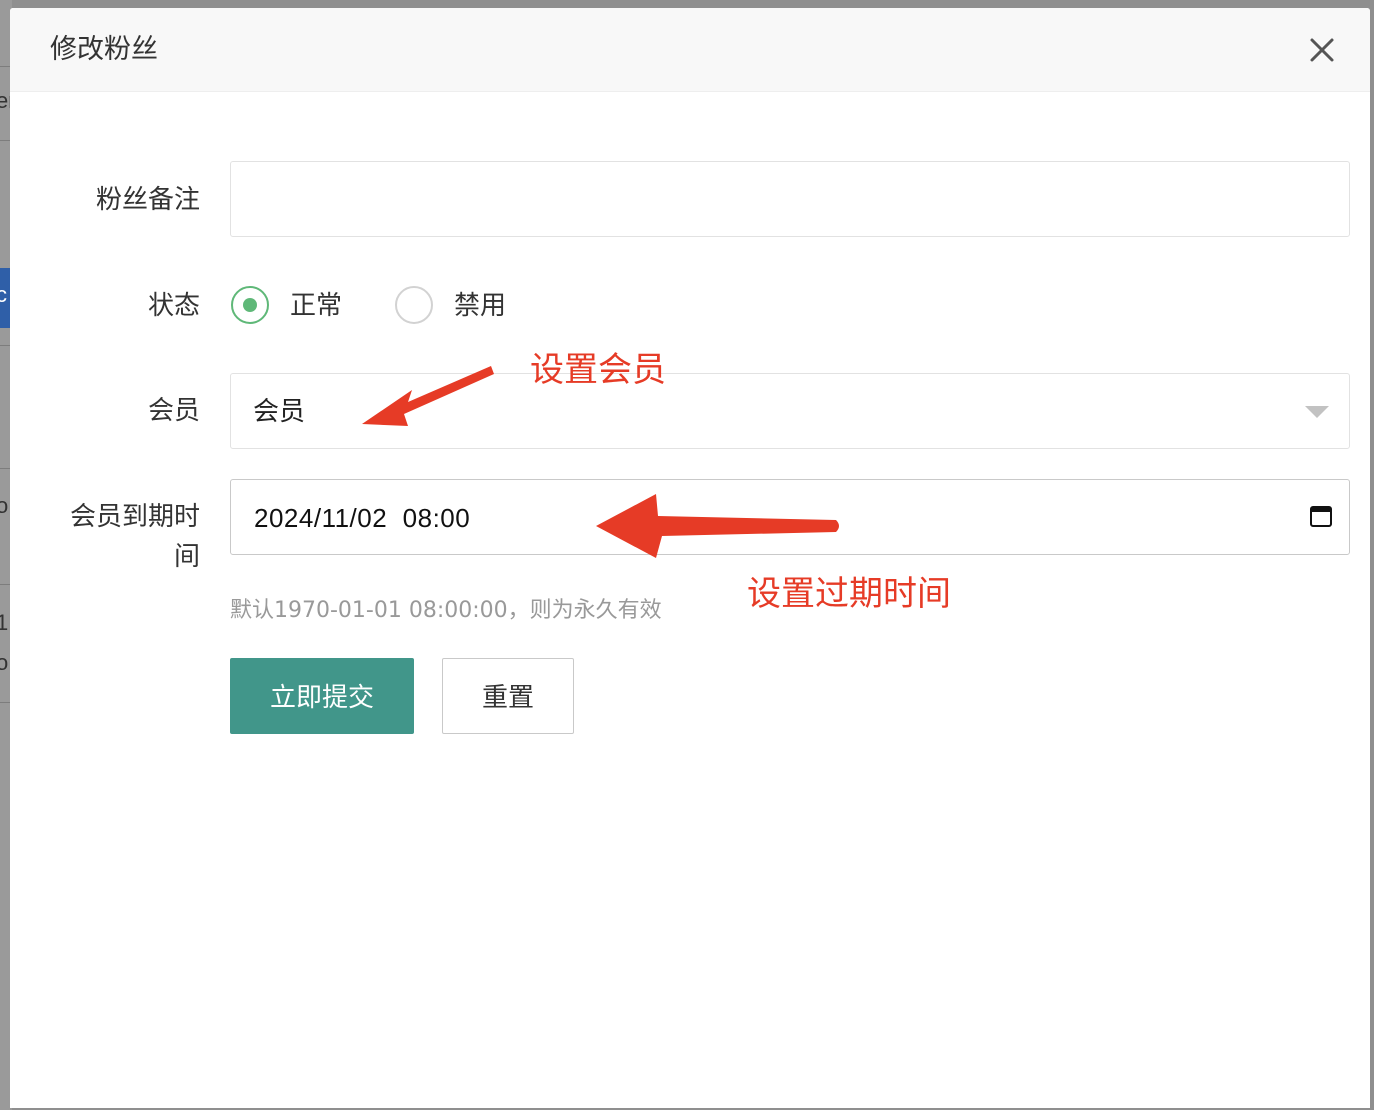 The height and width of the screenshot is (1110, 1374). What do you see at coordinates (717, 526) in the screenshot?
I see `expire-annotation-arrow` at bounding box center [717, 526].